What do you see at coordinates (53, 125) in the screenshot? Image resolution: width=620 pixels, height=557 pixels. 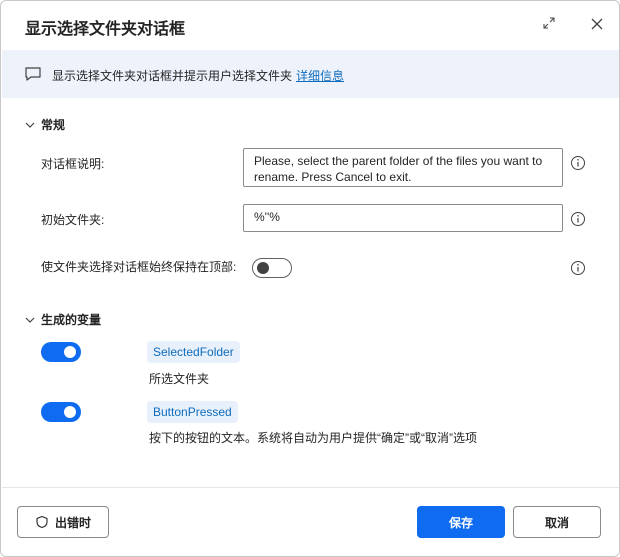 I see `general-section-label: 常规` at bounding box center [53, 125].